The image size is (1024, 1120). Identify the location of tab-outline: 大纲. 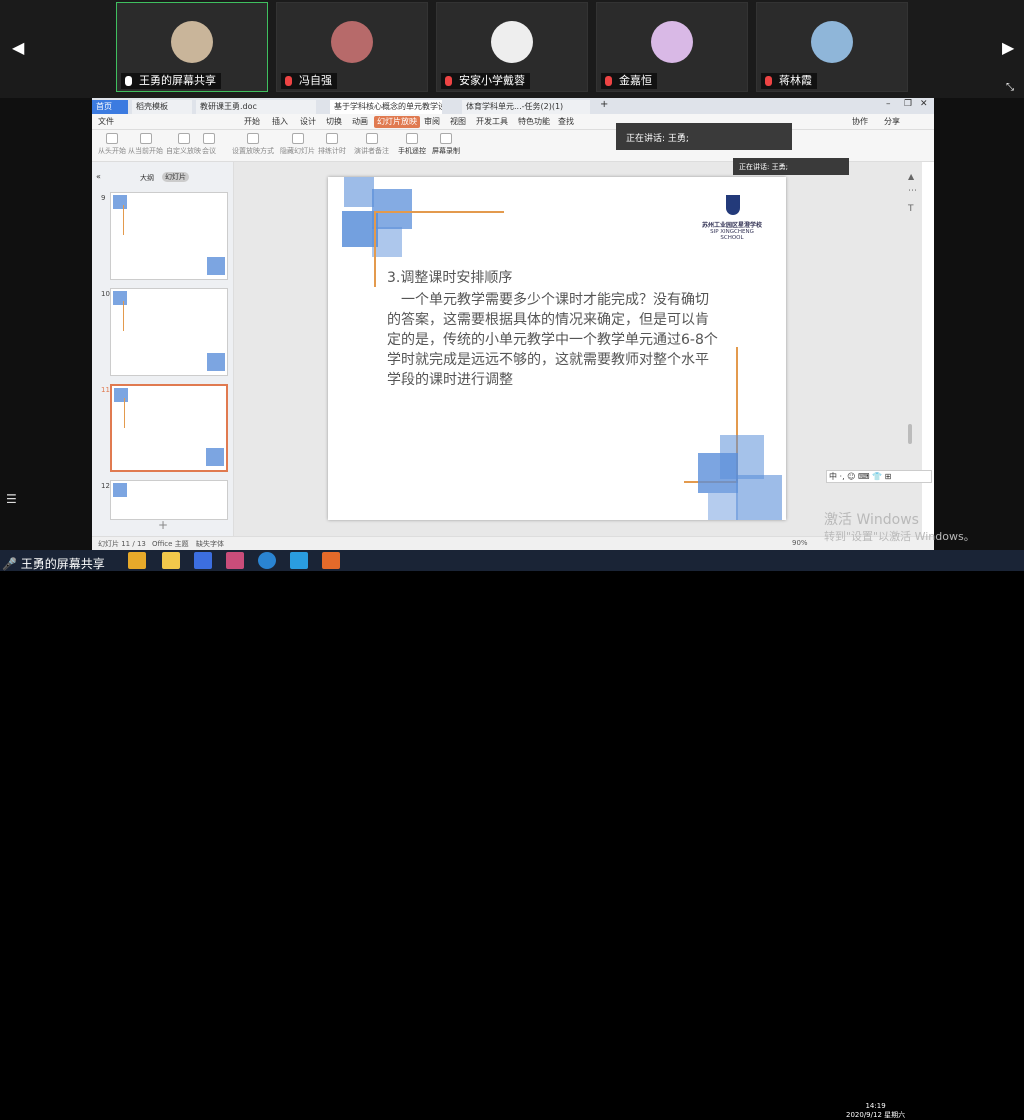
(147, 178).